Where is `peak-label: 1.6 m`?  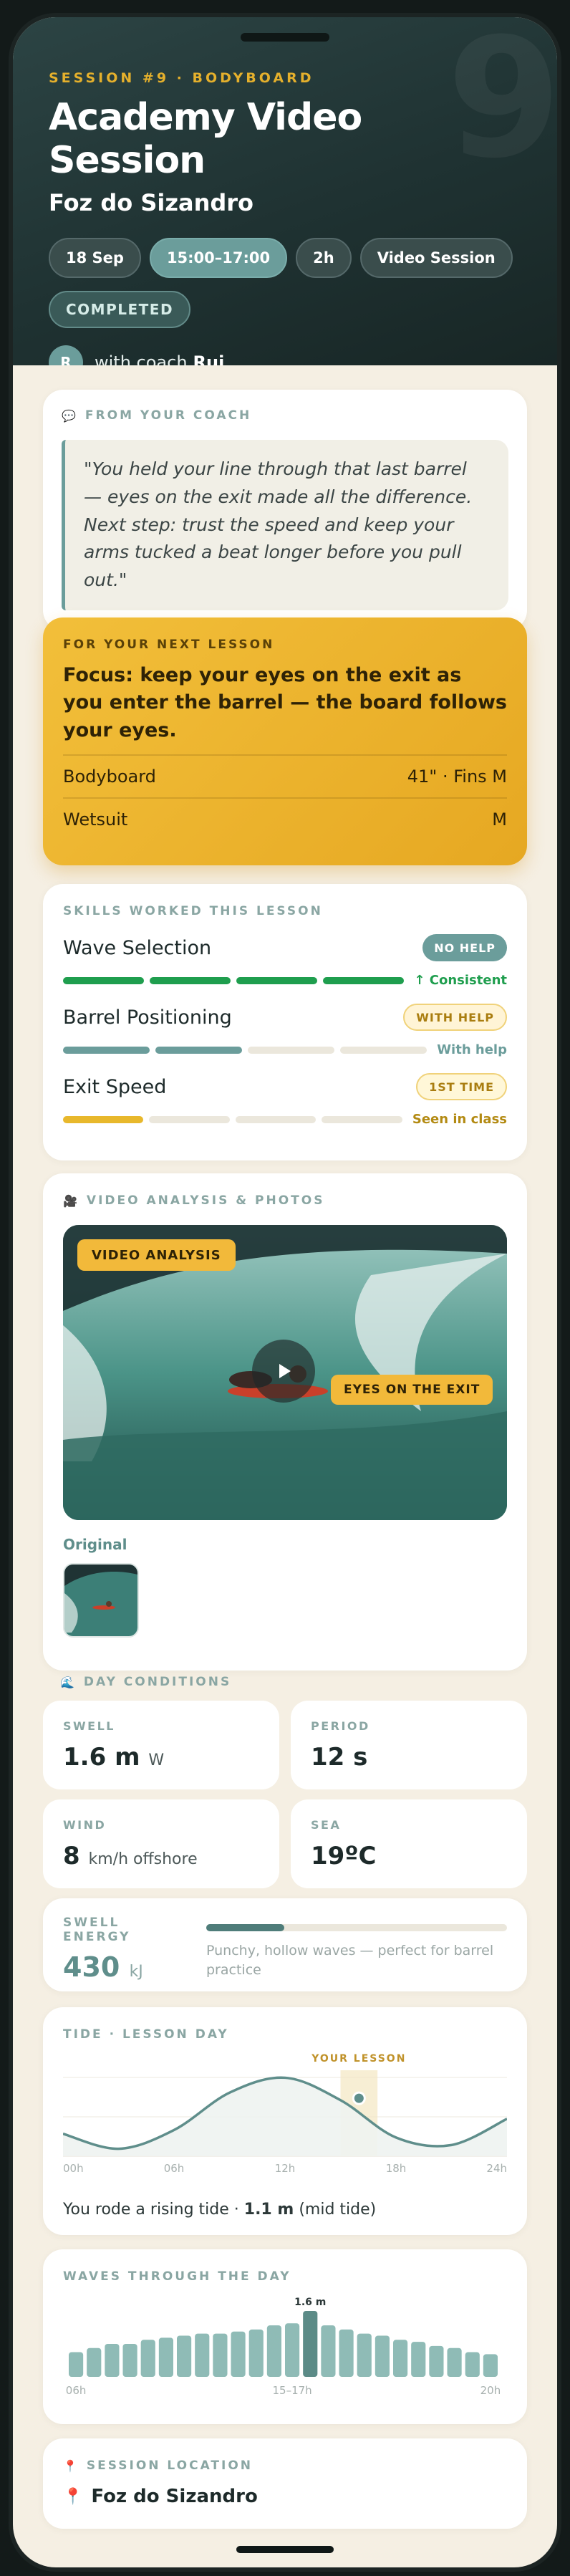
peak-label: 1.6 m is located at coordinates (310, 2302).